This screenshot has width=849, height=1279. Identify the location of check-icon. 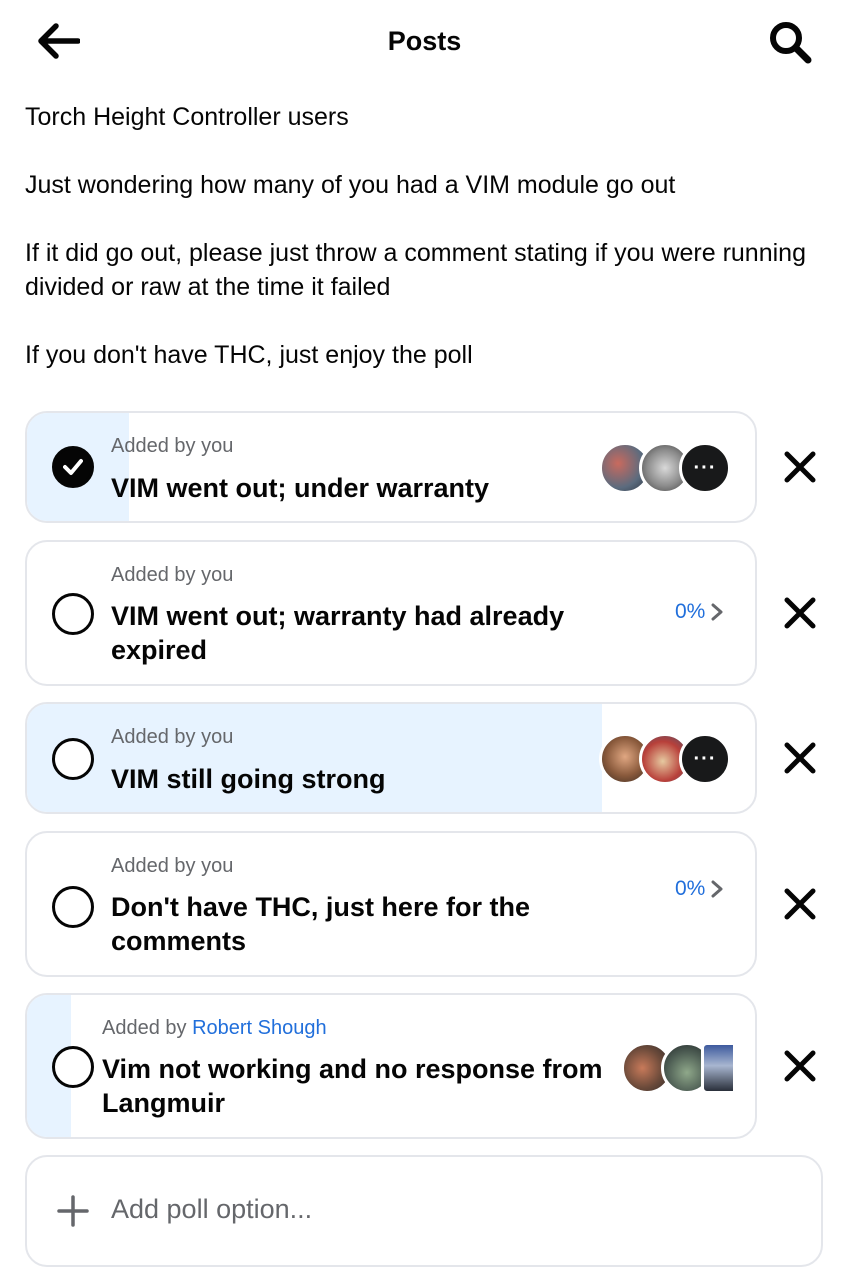
(73, 467).